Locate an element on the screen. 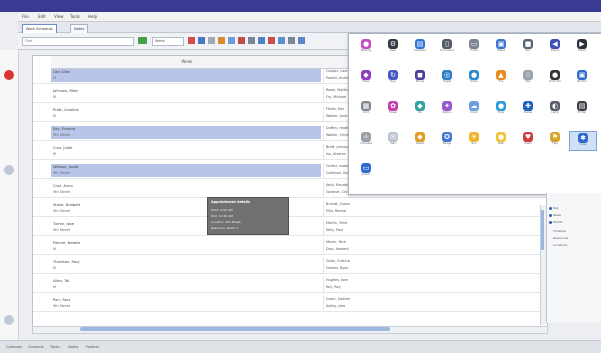  tooltip-line: End: 10:30 AM is located at coordinates (222, 216).